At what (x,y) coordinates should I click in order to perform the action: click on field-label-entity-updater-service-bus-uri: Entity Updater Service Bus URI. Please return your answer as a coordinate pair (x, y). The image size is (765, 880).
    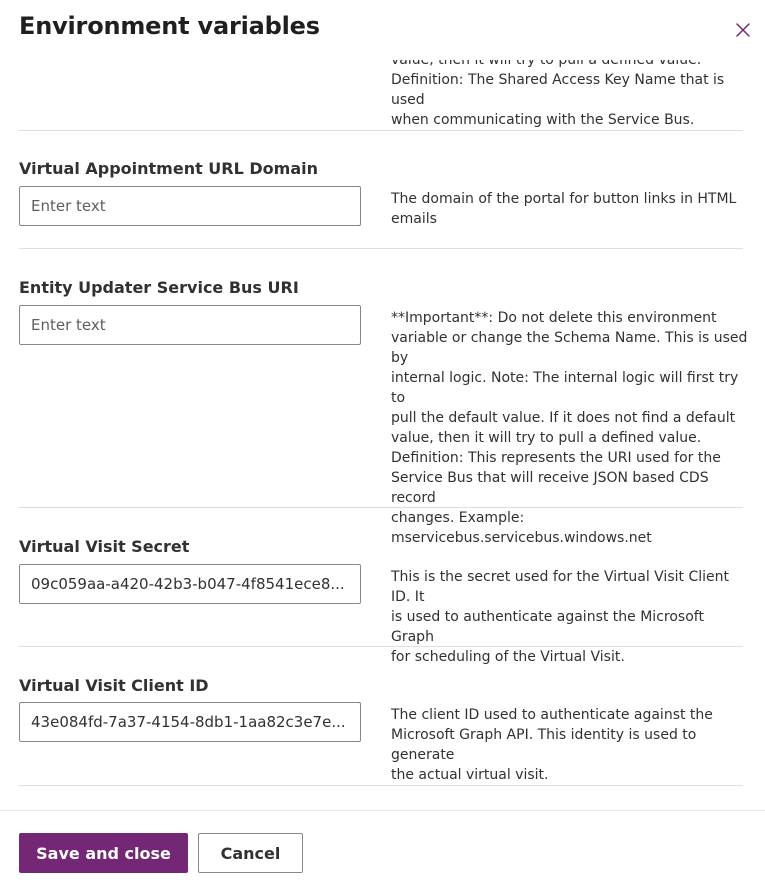
    Looking at the image, I should click on (159, 287).